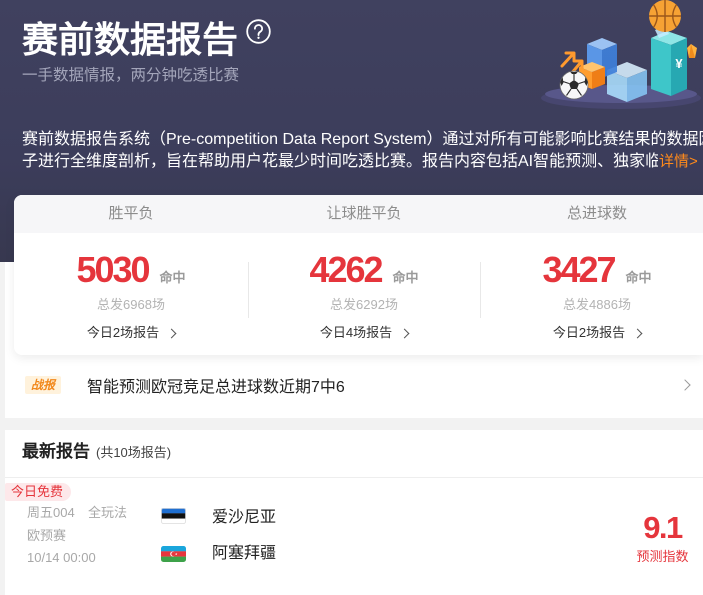 This screenshot has height=595, width=703. What do you see at coordinates (113, 269) in the screenshot?
I see `hit-count: 5030` at bounding box center [113, 269].